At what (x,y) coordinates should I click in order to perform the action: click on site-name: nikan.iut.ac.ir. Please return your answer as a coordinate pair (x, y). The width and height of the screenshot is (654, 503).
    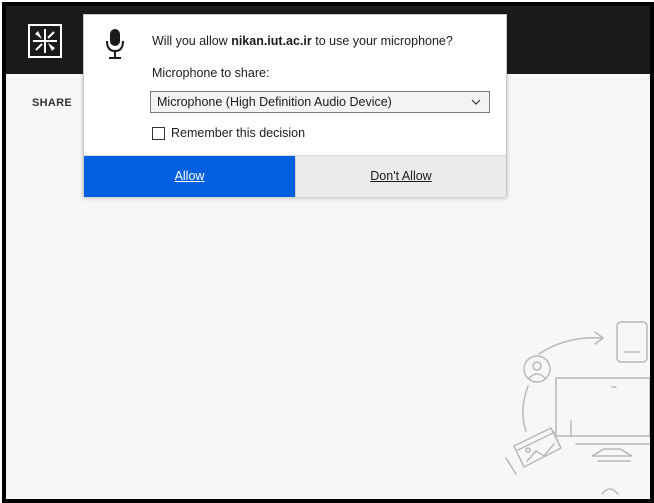
    Looking at the image, I should click on (271, 41).